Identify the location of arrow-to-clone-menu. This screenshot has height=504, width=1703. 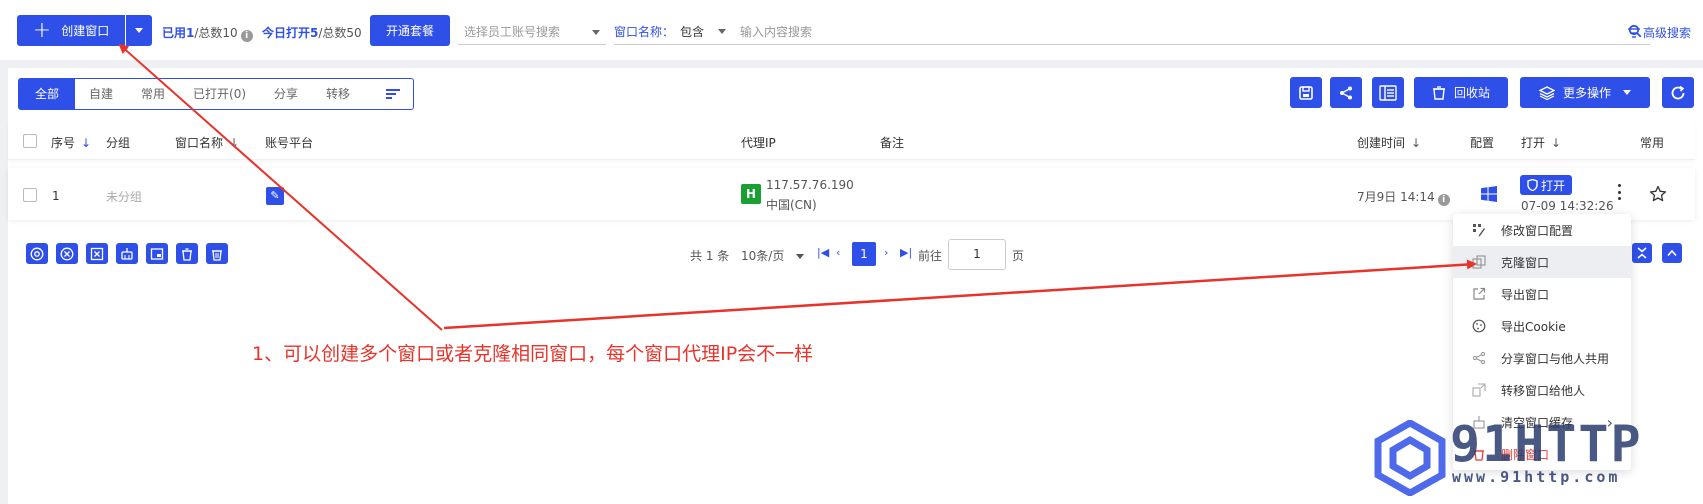
(960, 294).